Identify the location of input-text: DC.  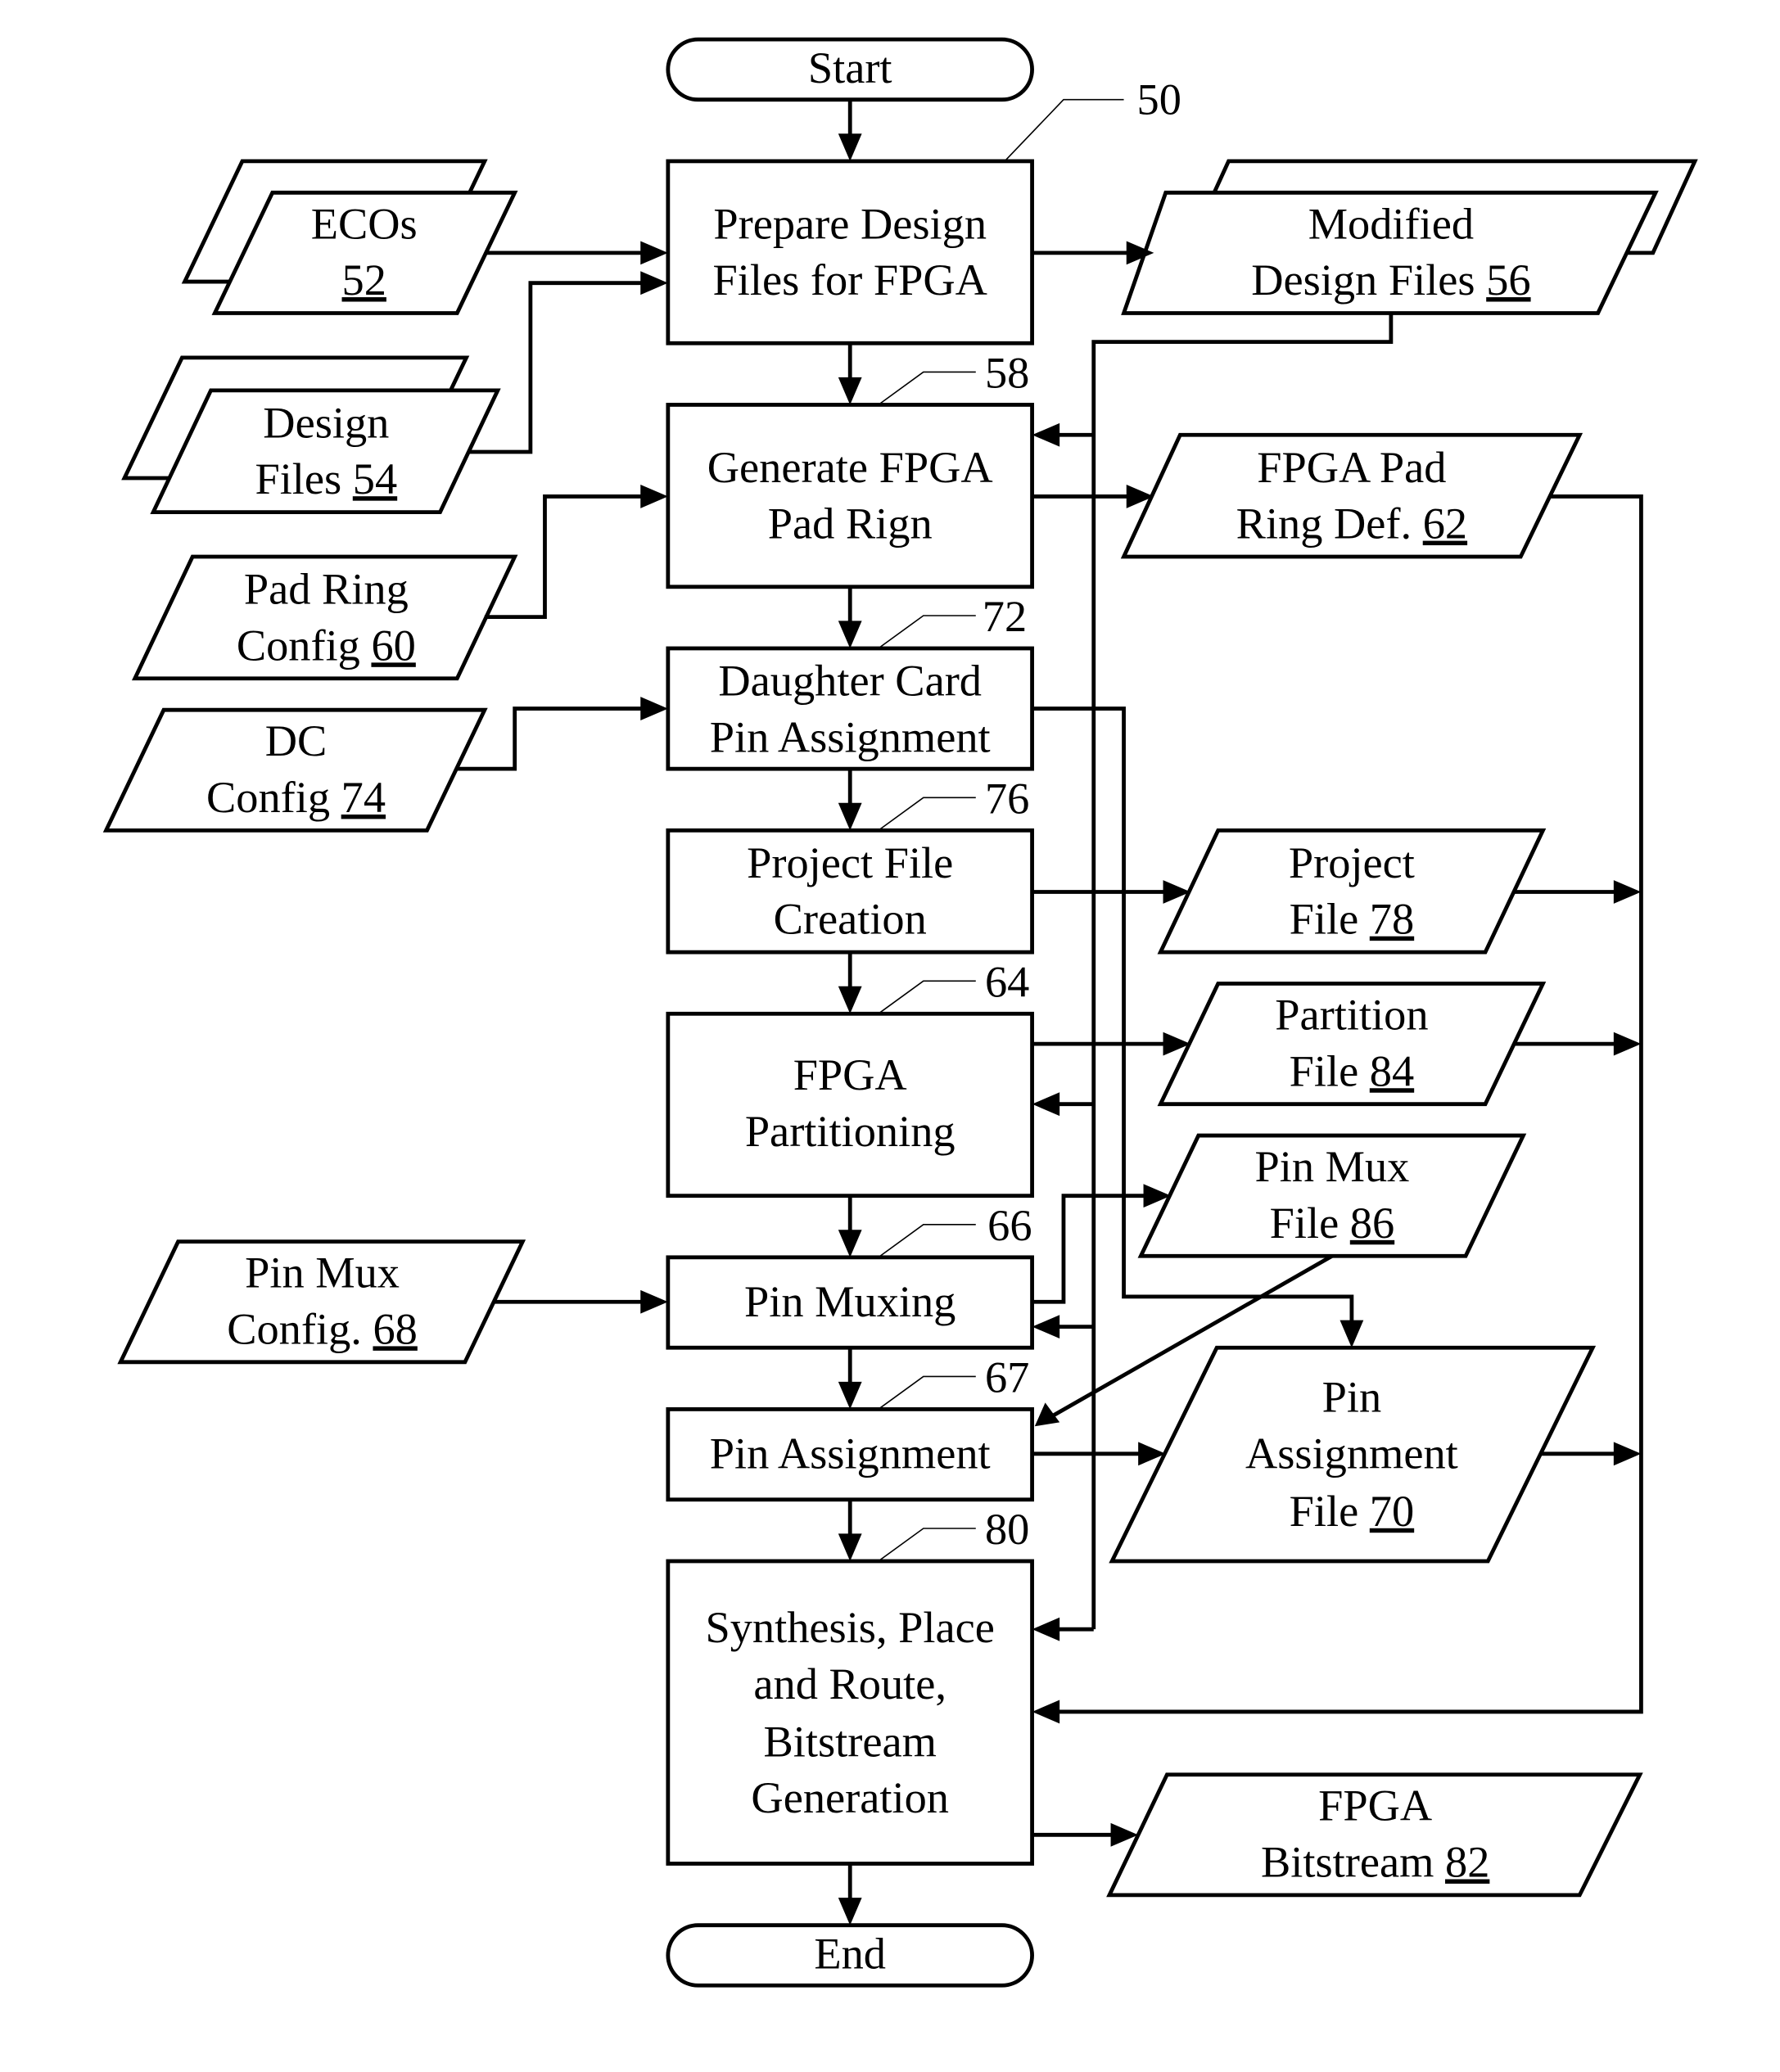
(297, 740).